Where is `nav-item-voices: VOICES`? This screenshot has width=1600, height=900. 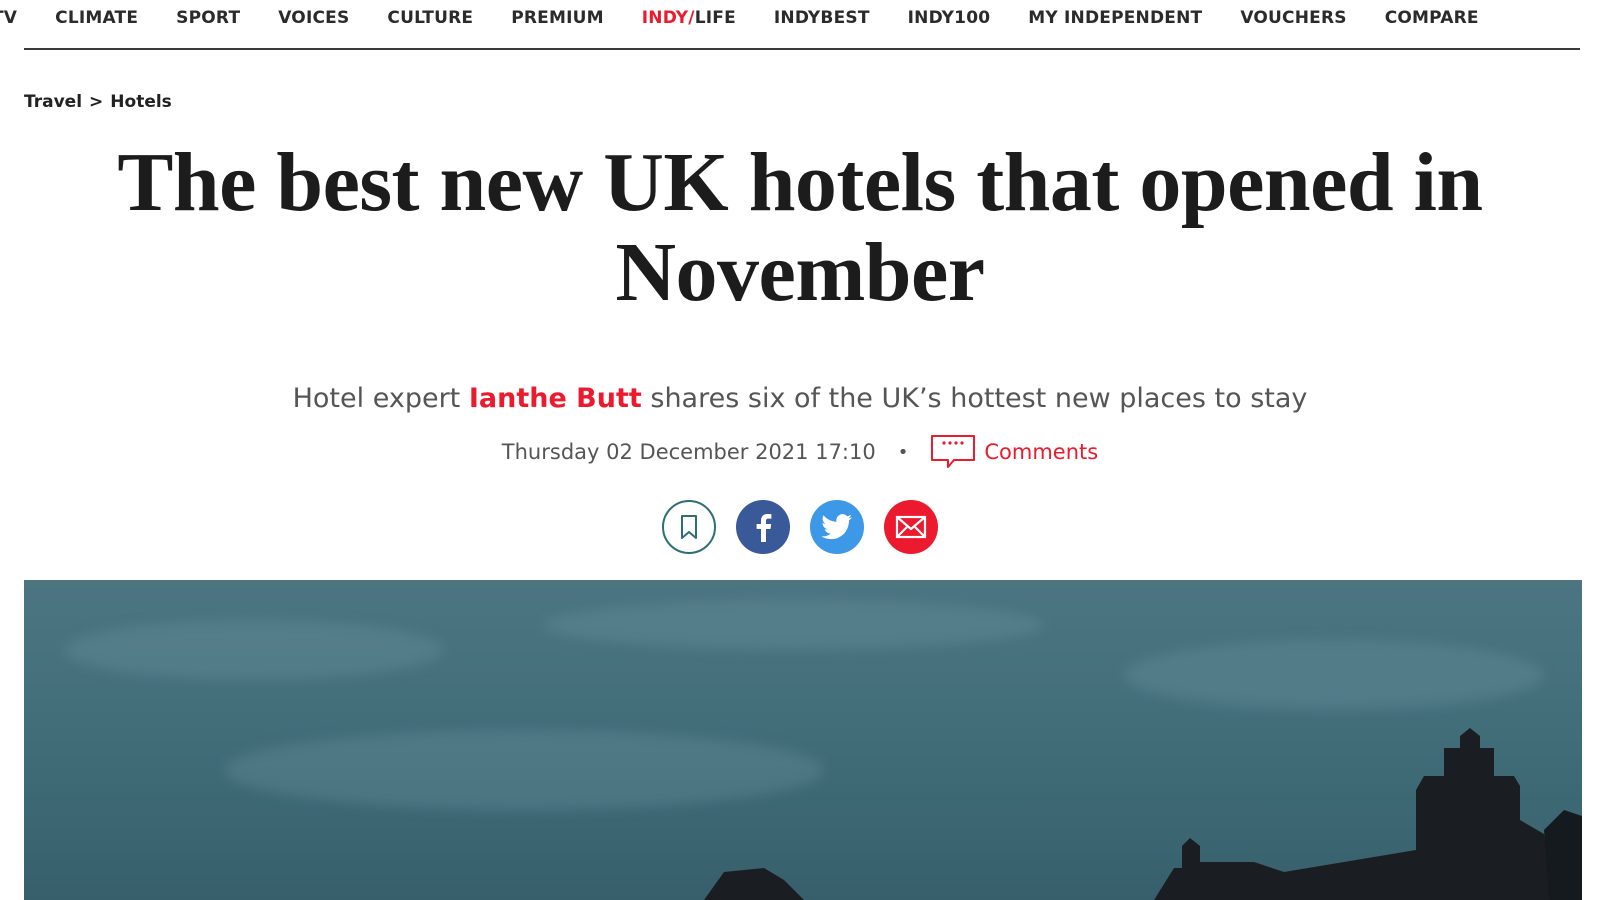 nav-item-voices: VOICES is located at coordinates (313, 18).